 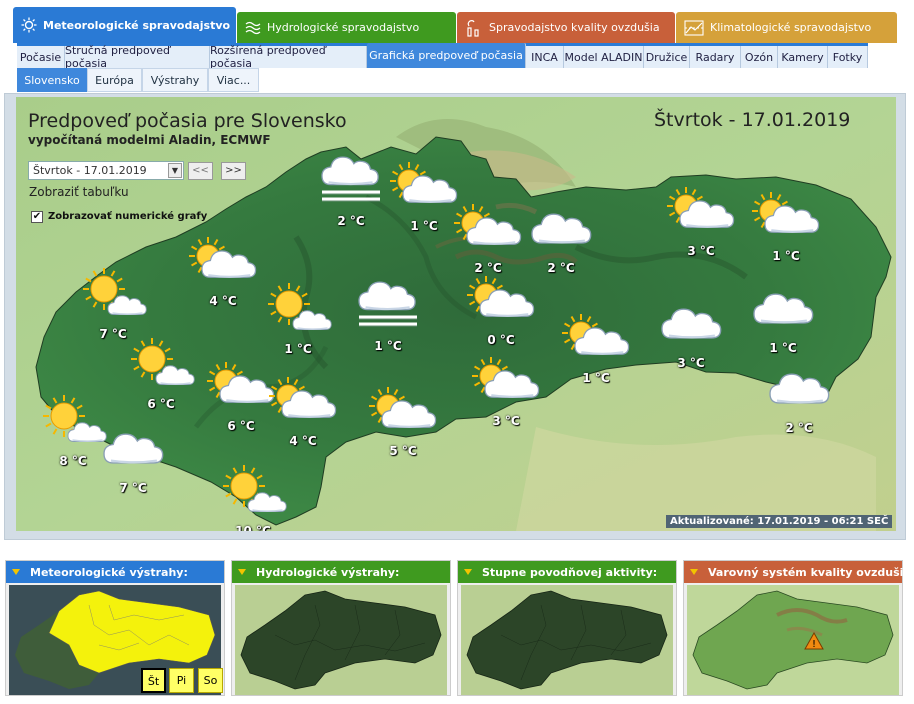 I want to click on panel-hydro-header: Hydrologické výstrahy:, so click(x=341, y=572).